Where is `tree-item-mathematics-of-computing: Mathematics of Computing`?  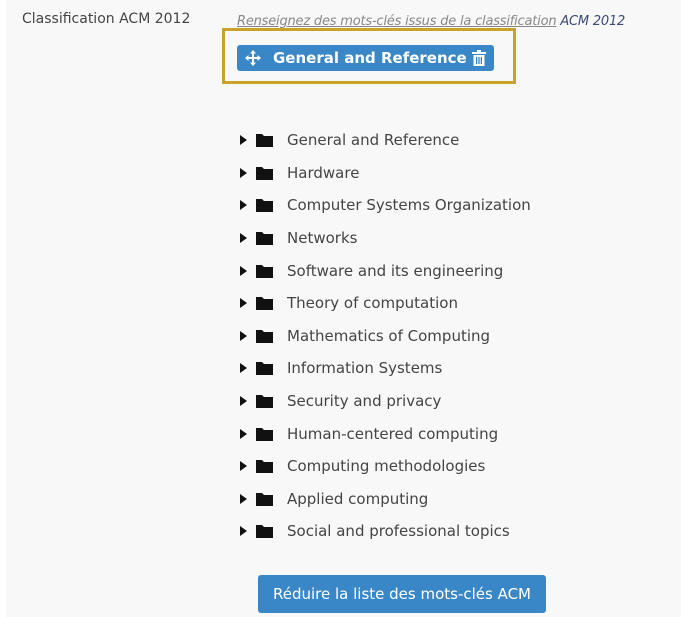
tree-item-mathematics-of-computing: Mathematics of Computing is located at coordinates (385, 336).